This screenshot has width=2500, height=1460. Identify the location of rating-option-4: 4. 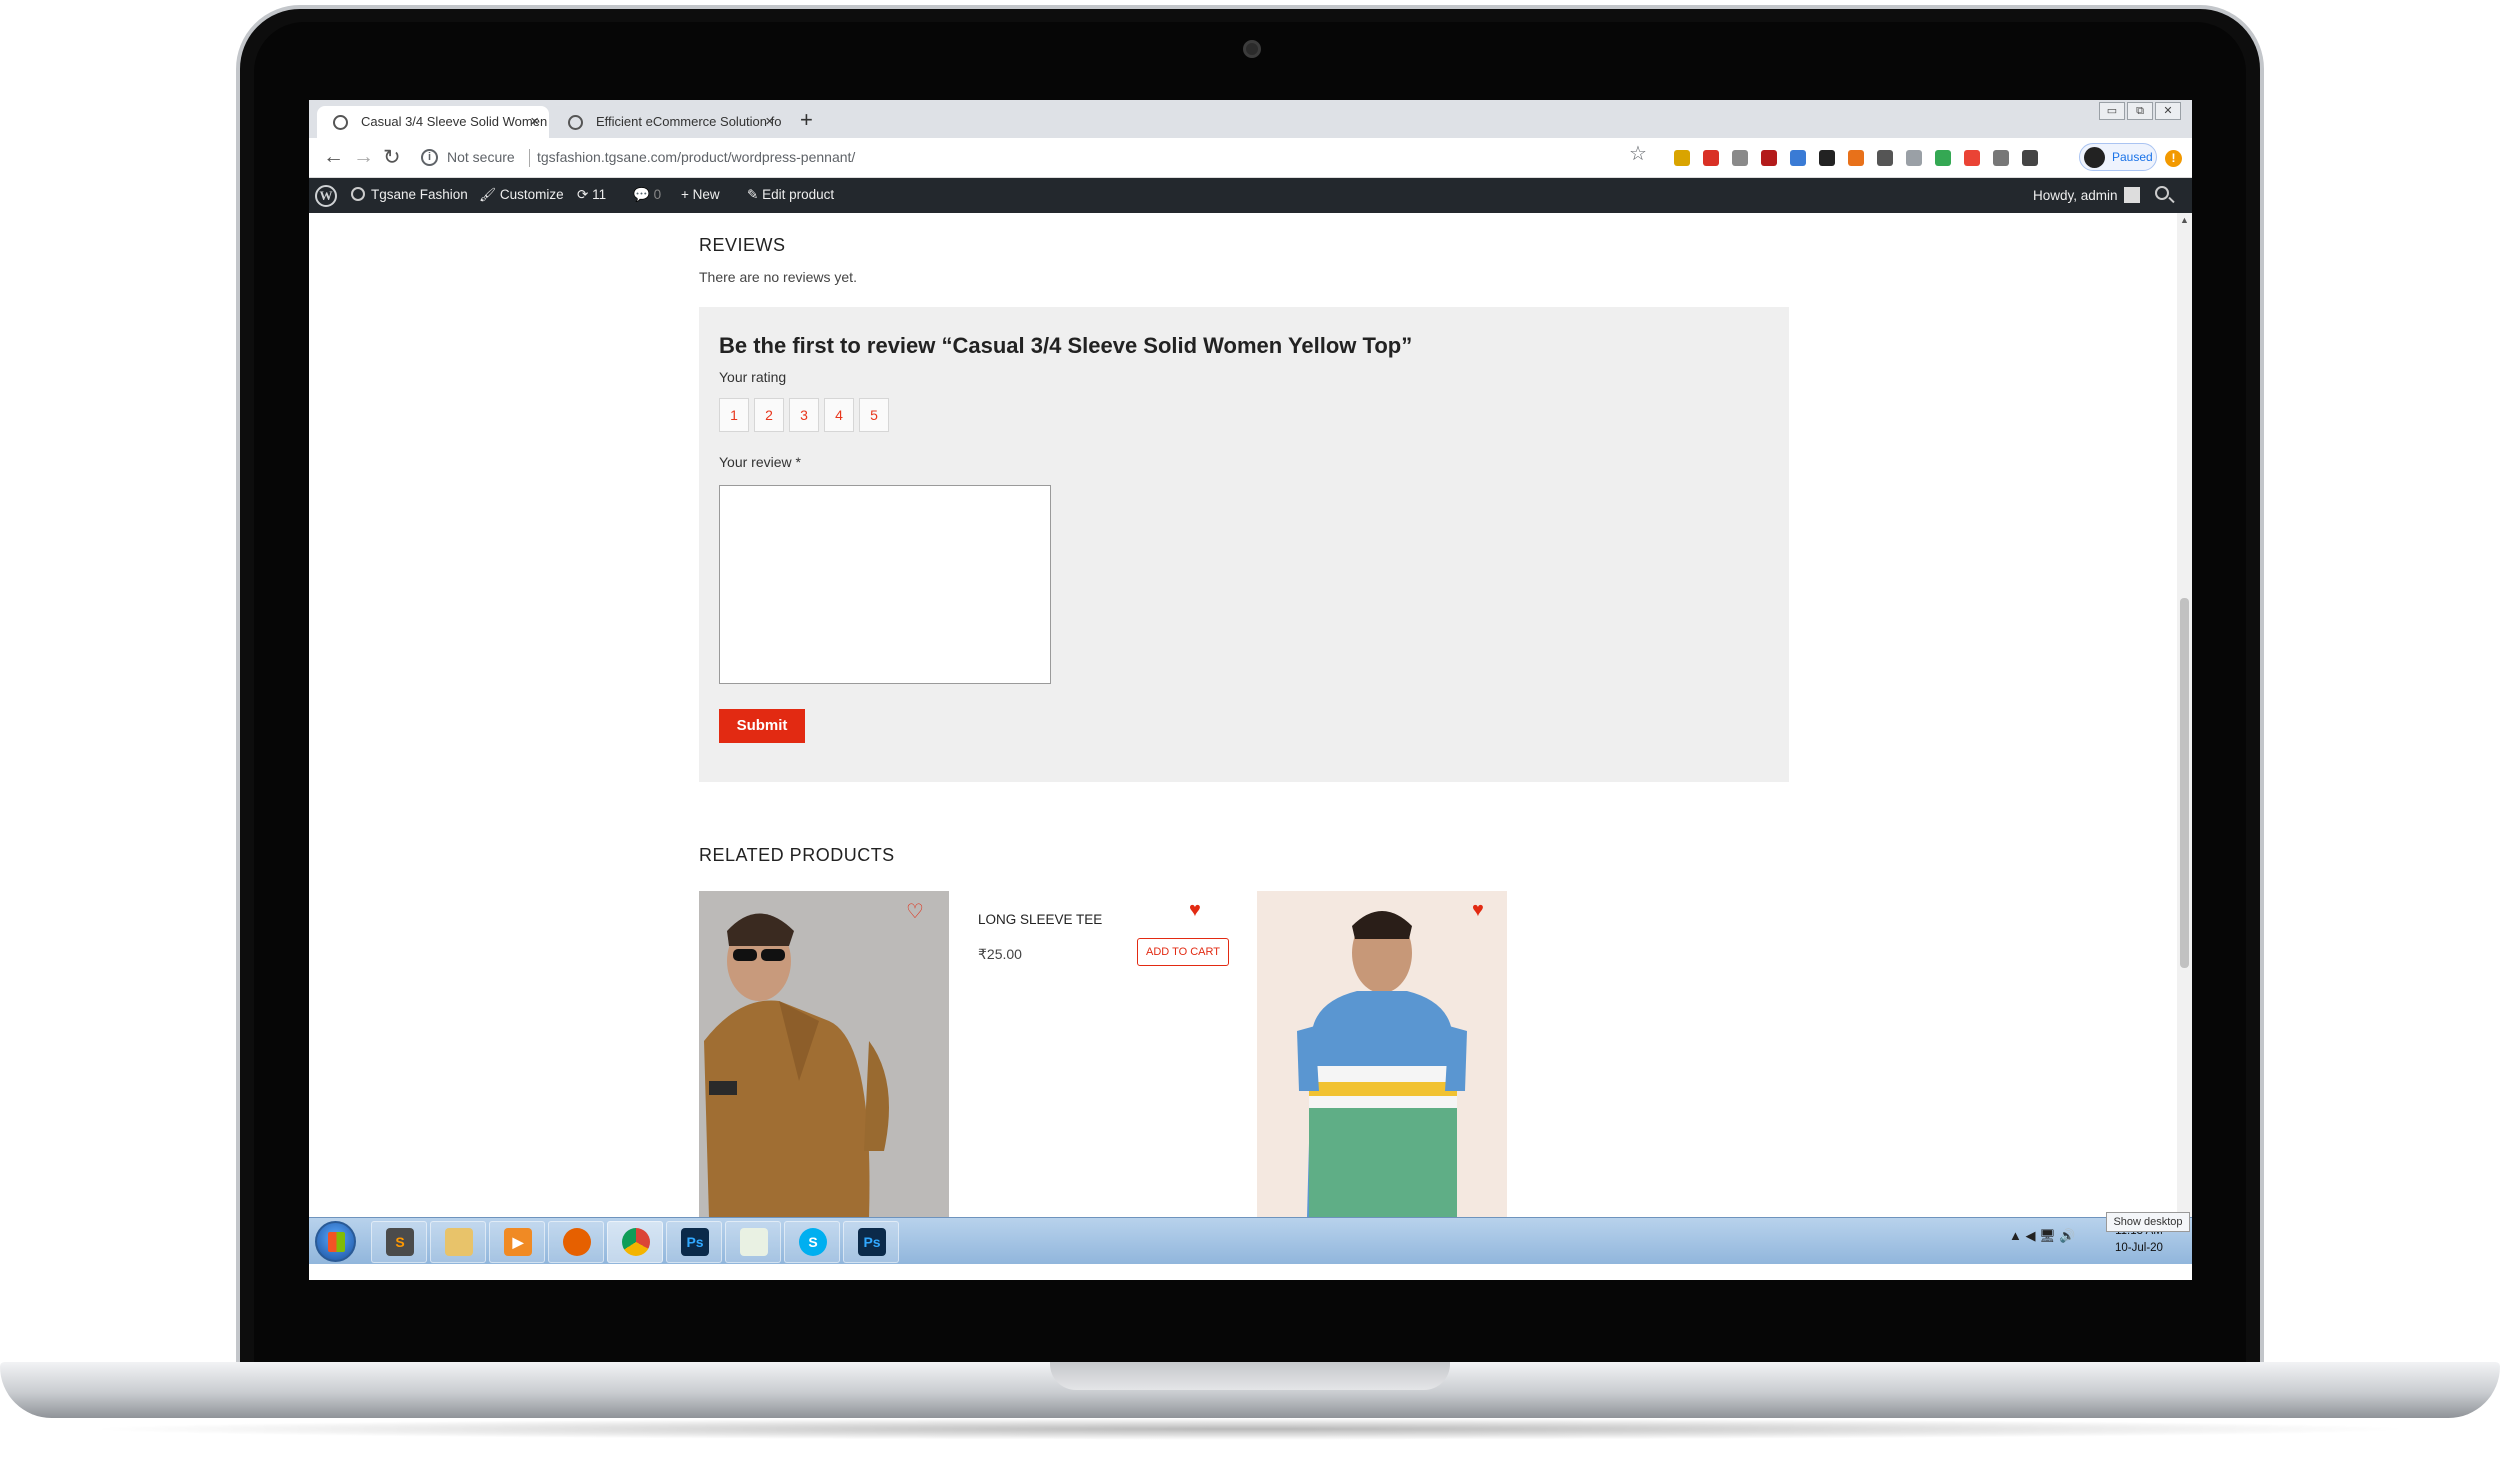
(839, 415).